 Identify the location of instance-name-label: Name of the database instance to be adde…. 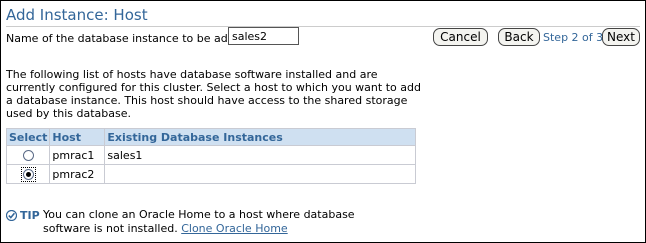
(127, 38).